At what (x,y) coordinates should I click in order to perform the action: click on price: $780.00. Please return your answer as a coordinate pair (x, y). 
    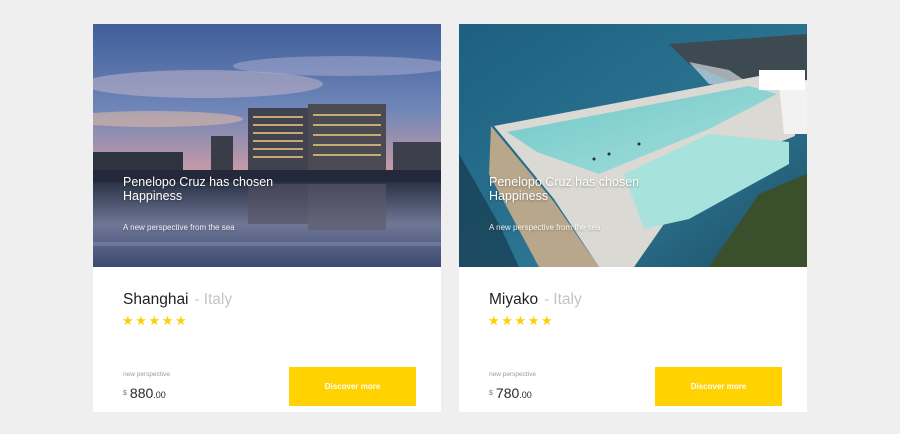
    Looking at the image, I should click on (510, 394).